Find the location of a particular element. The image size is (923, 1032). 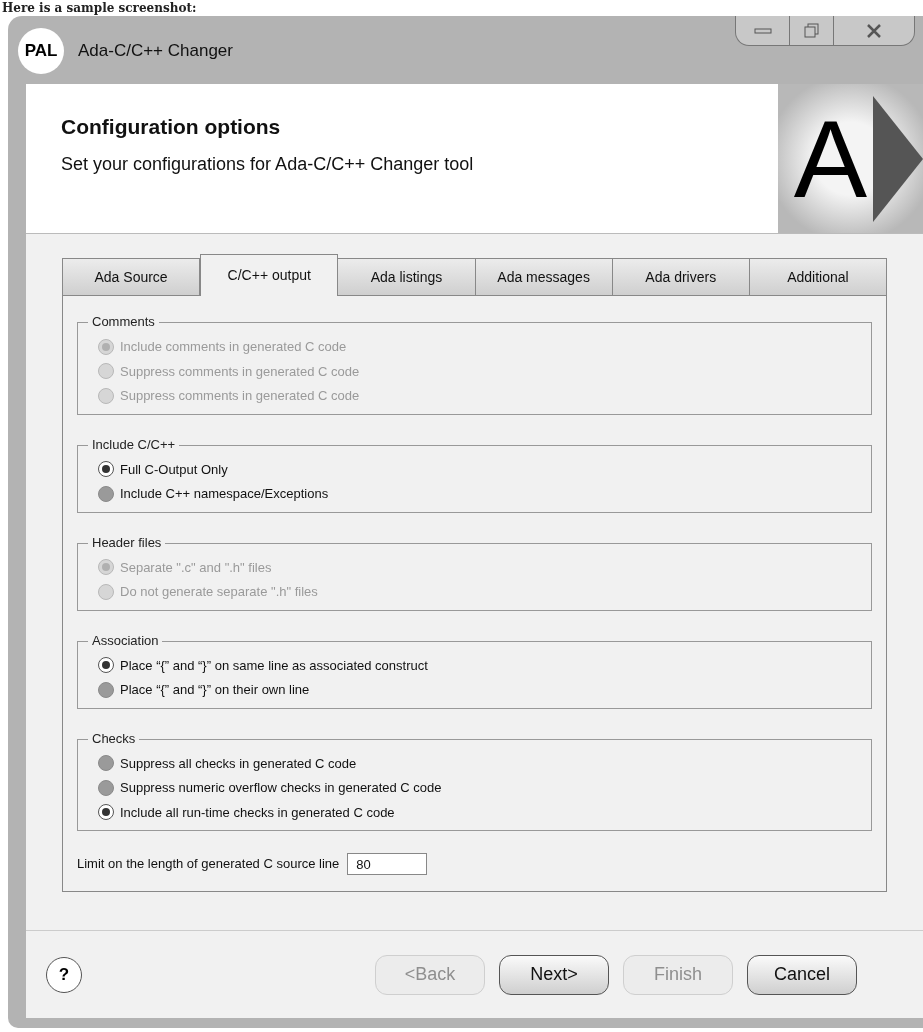

wizard-button: Cancel is located at coordinates (802, 974).